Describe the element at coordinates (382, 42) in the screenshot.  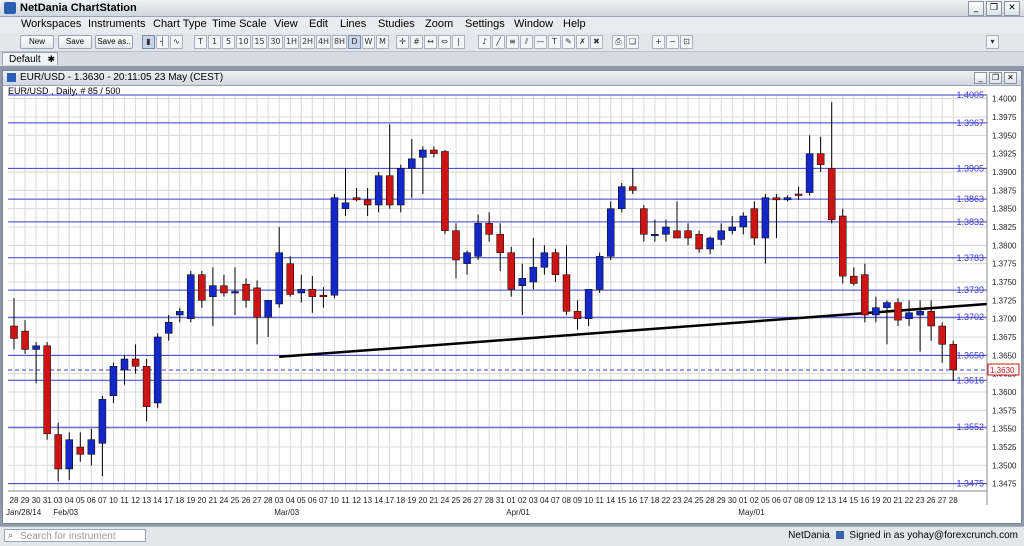
I see `timescale-m-button: M` at that location.